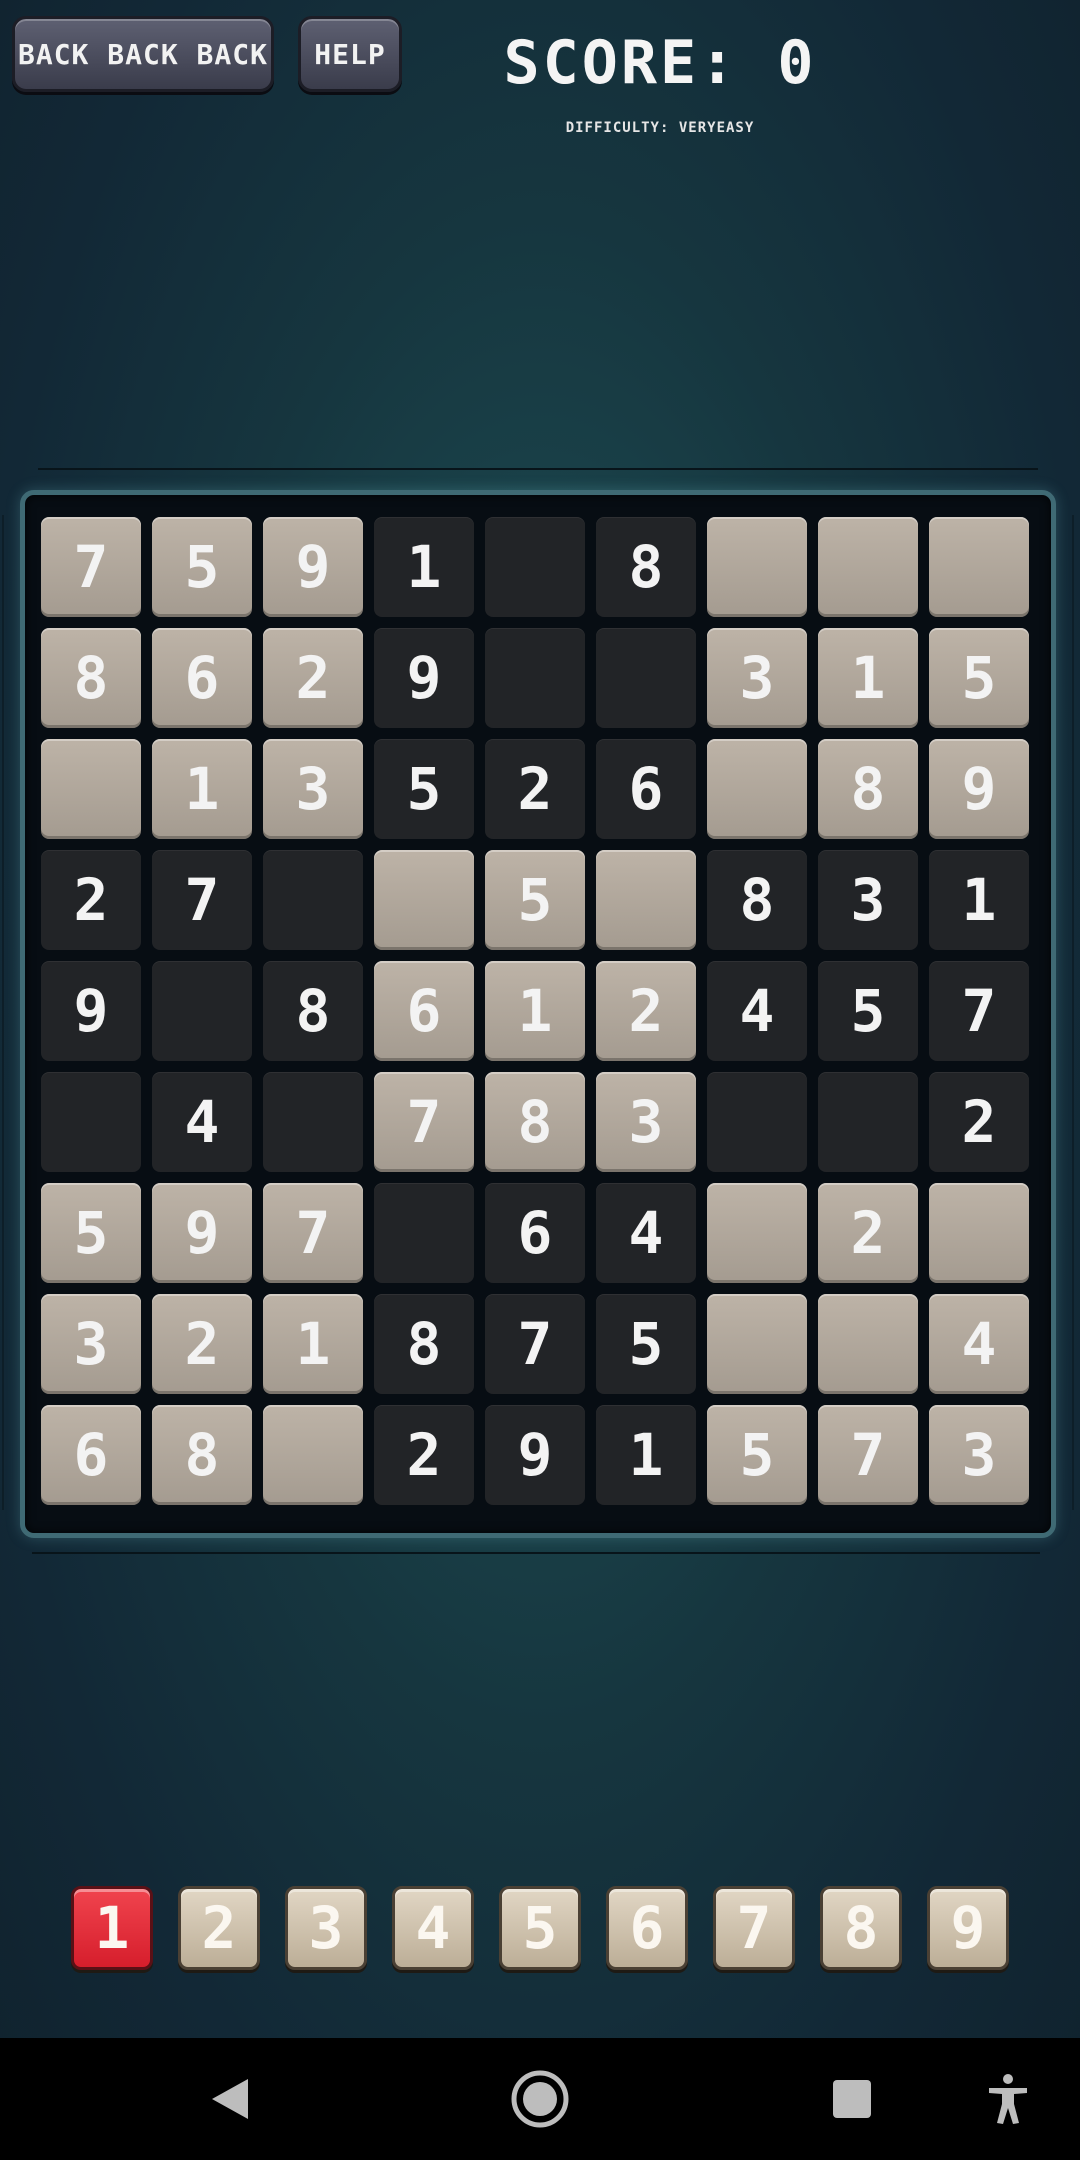  What do you see at coordinates (646, 789) in the screenshot?
I see `board-cell-r3-c6: 6` at bounding box center [646, 789].